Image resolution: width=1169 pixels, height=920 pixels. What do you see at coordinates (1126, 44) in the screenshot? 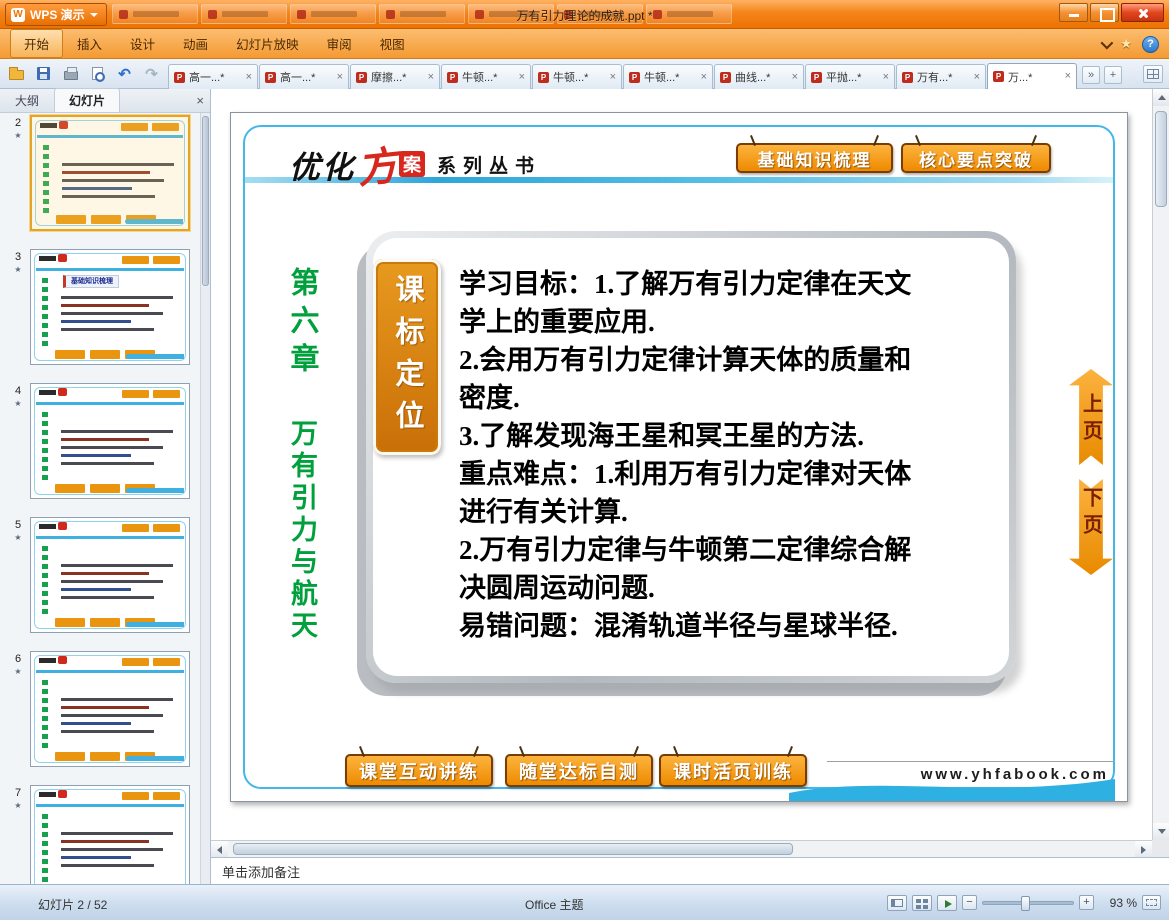
I see `star-icon: ★` at bounding box center [1126, 44].